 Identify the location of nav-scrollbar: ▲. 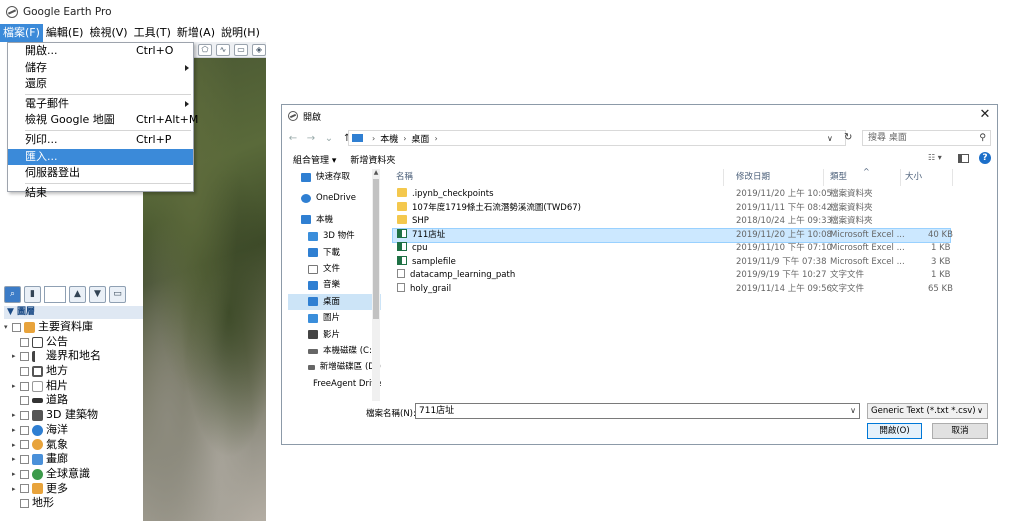
(376, 285).